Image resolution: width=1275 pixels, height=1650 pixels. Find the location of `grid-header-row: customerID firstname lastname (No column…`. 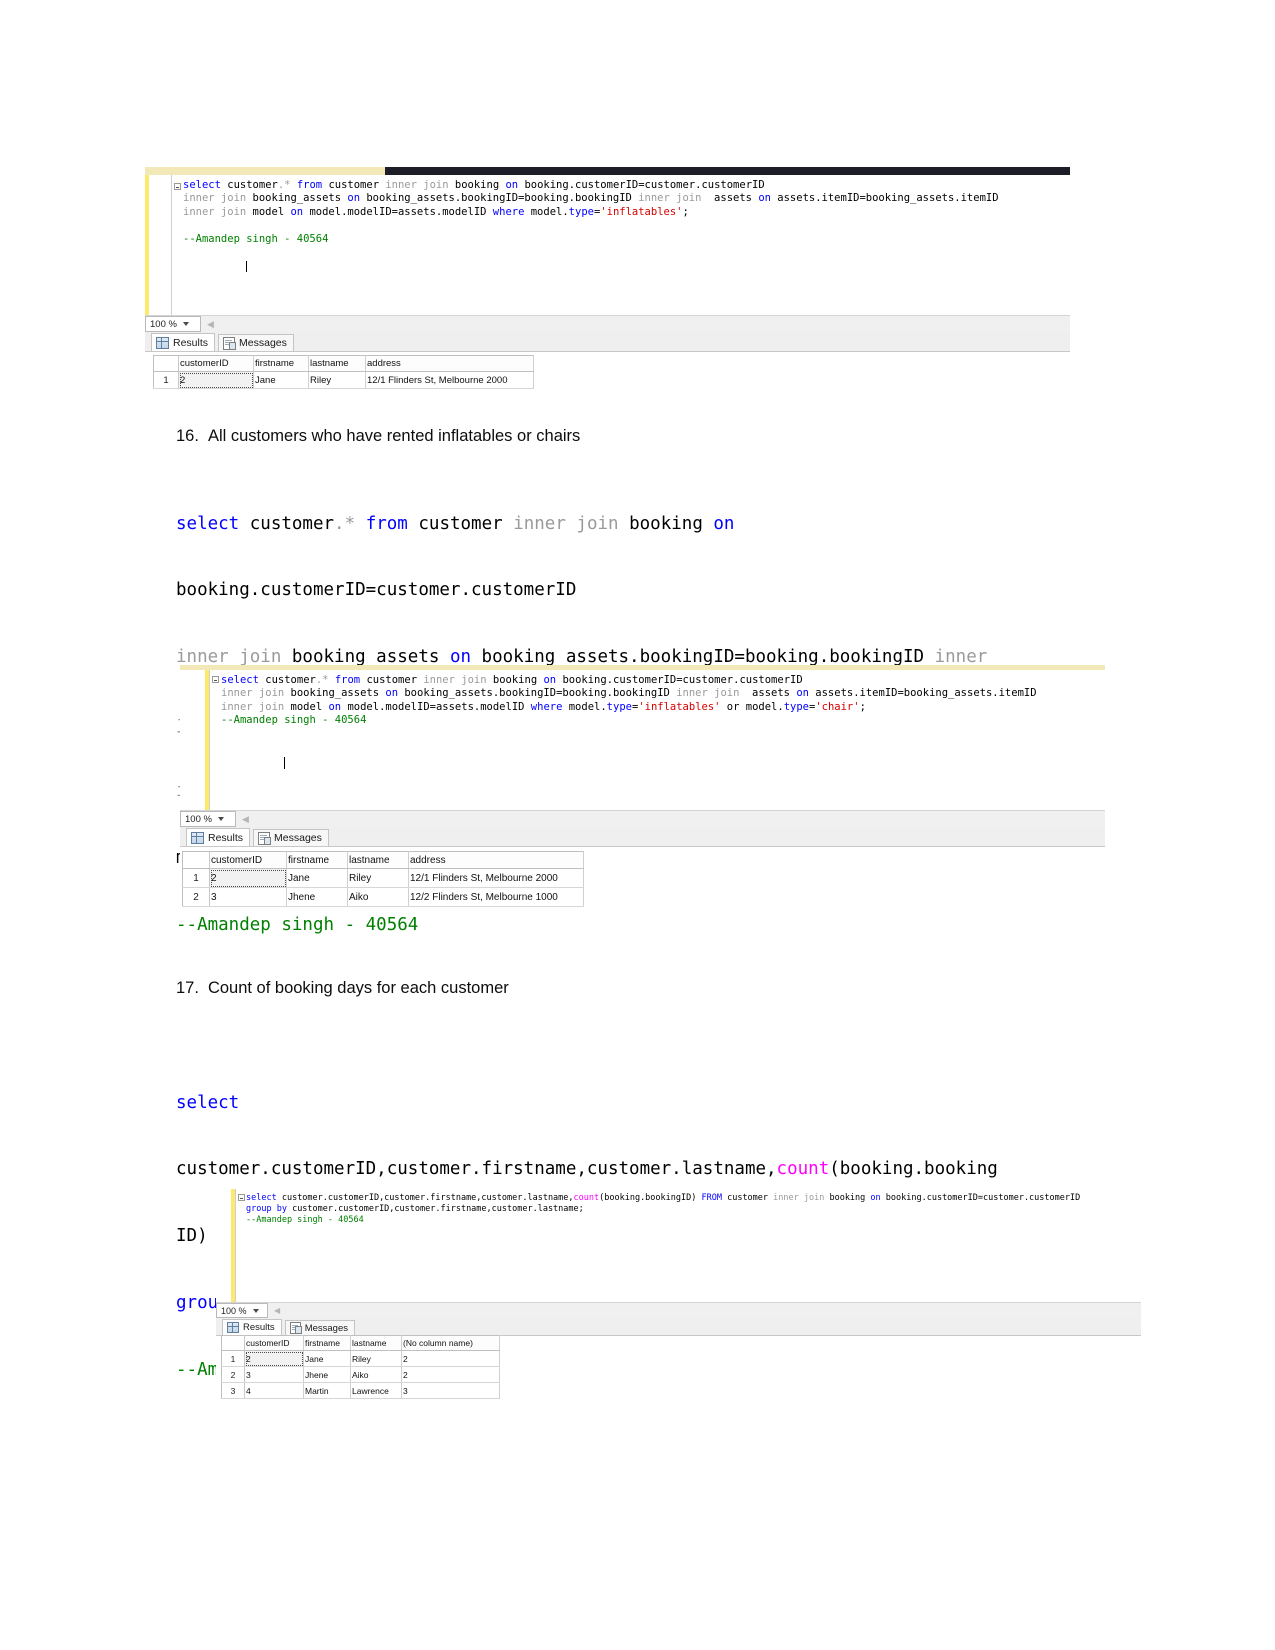

grid-header-row: customerID firstname lastname (No column… is located at coordinates (360, 1343).